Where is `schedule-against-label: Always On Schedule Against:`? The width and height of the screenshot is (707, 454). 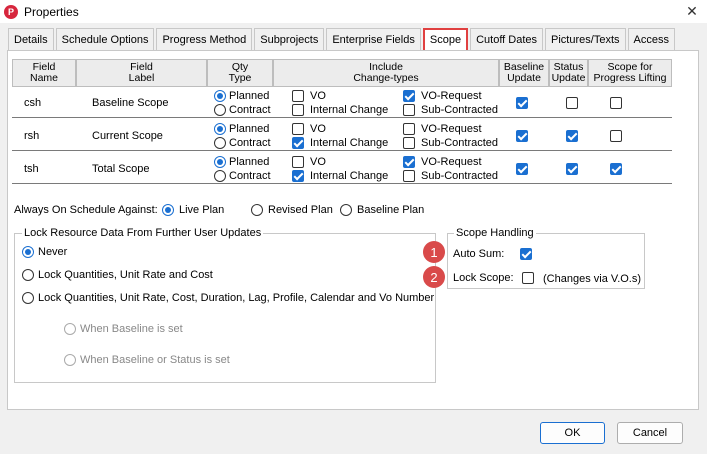 schedule-against-label: Always On Schedule Against: is located at coordinates (86, 210).